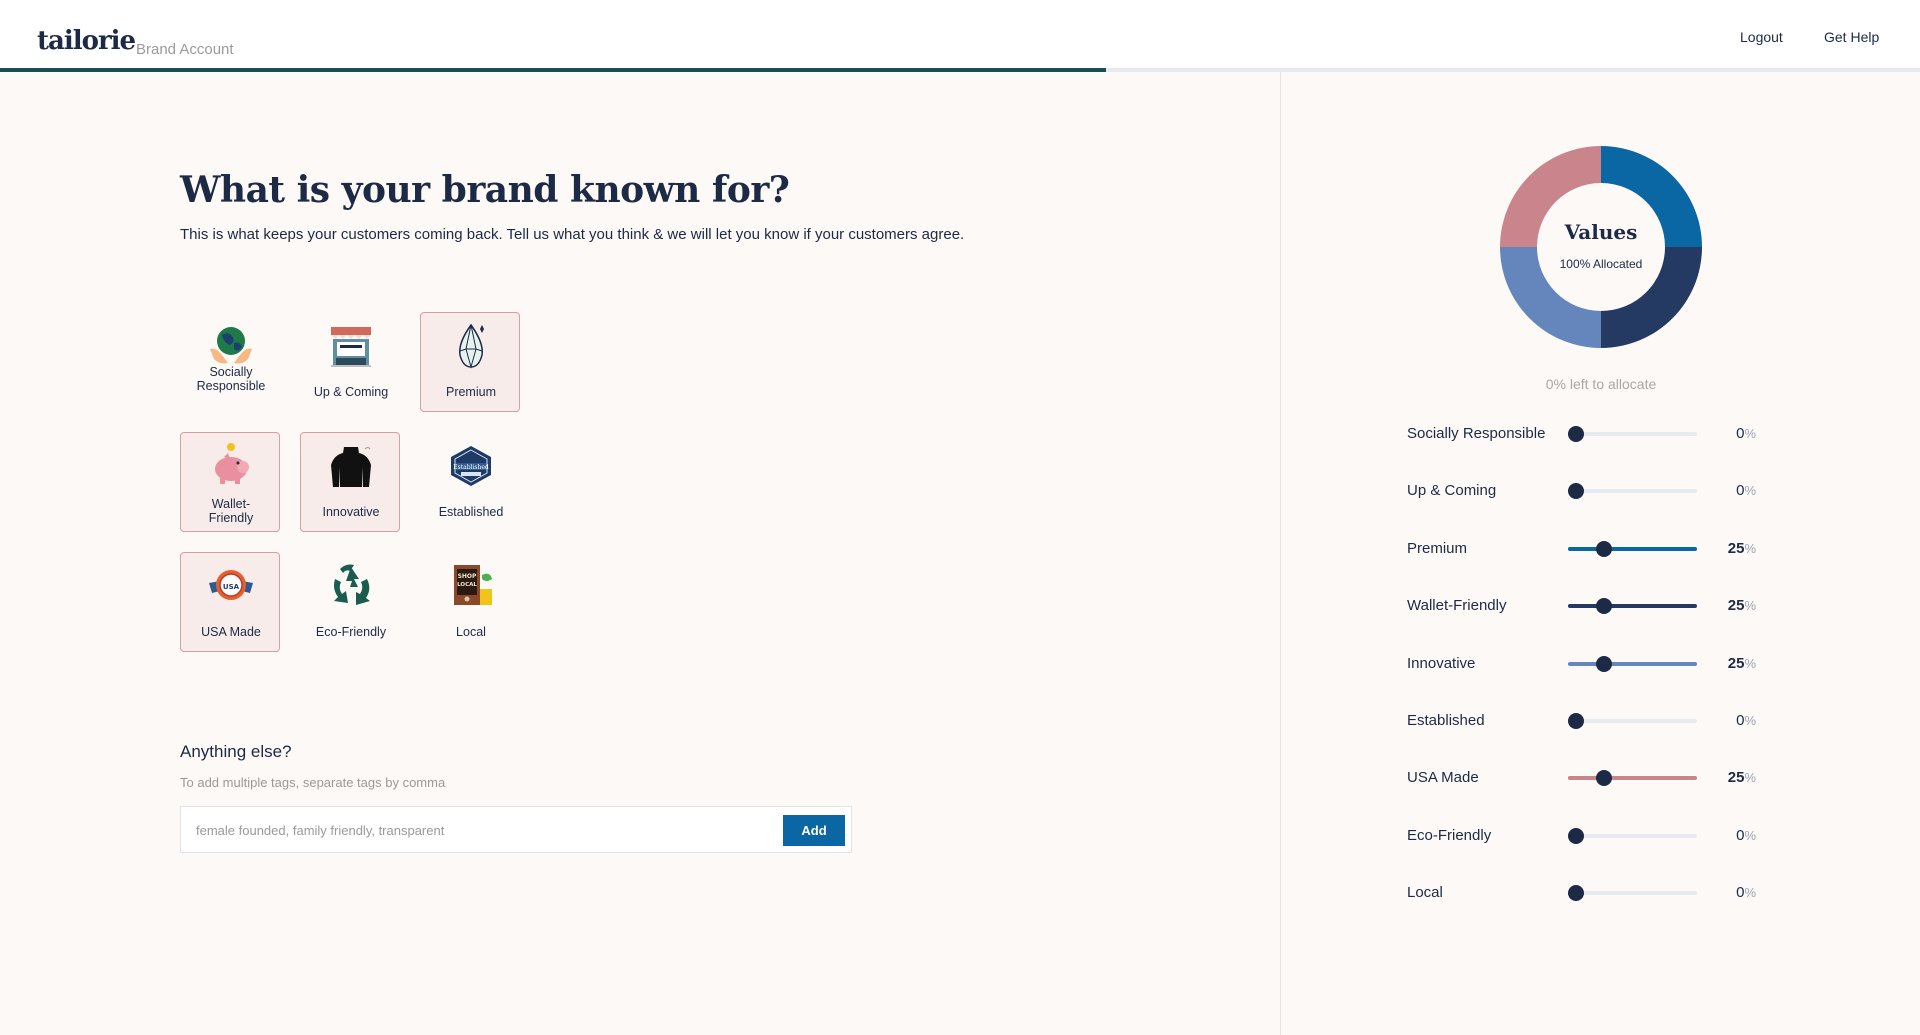 This screenshot has height=1035, width=1920. Describe the element at coordinates (1601, 247) in the screenshot. I see `values-donut-chart: Values 100% Allocated` at that location.